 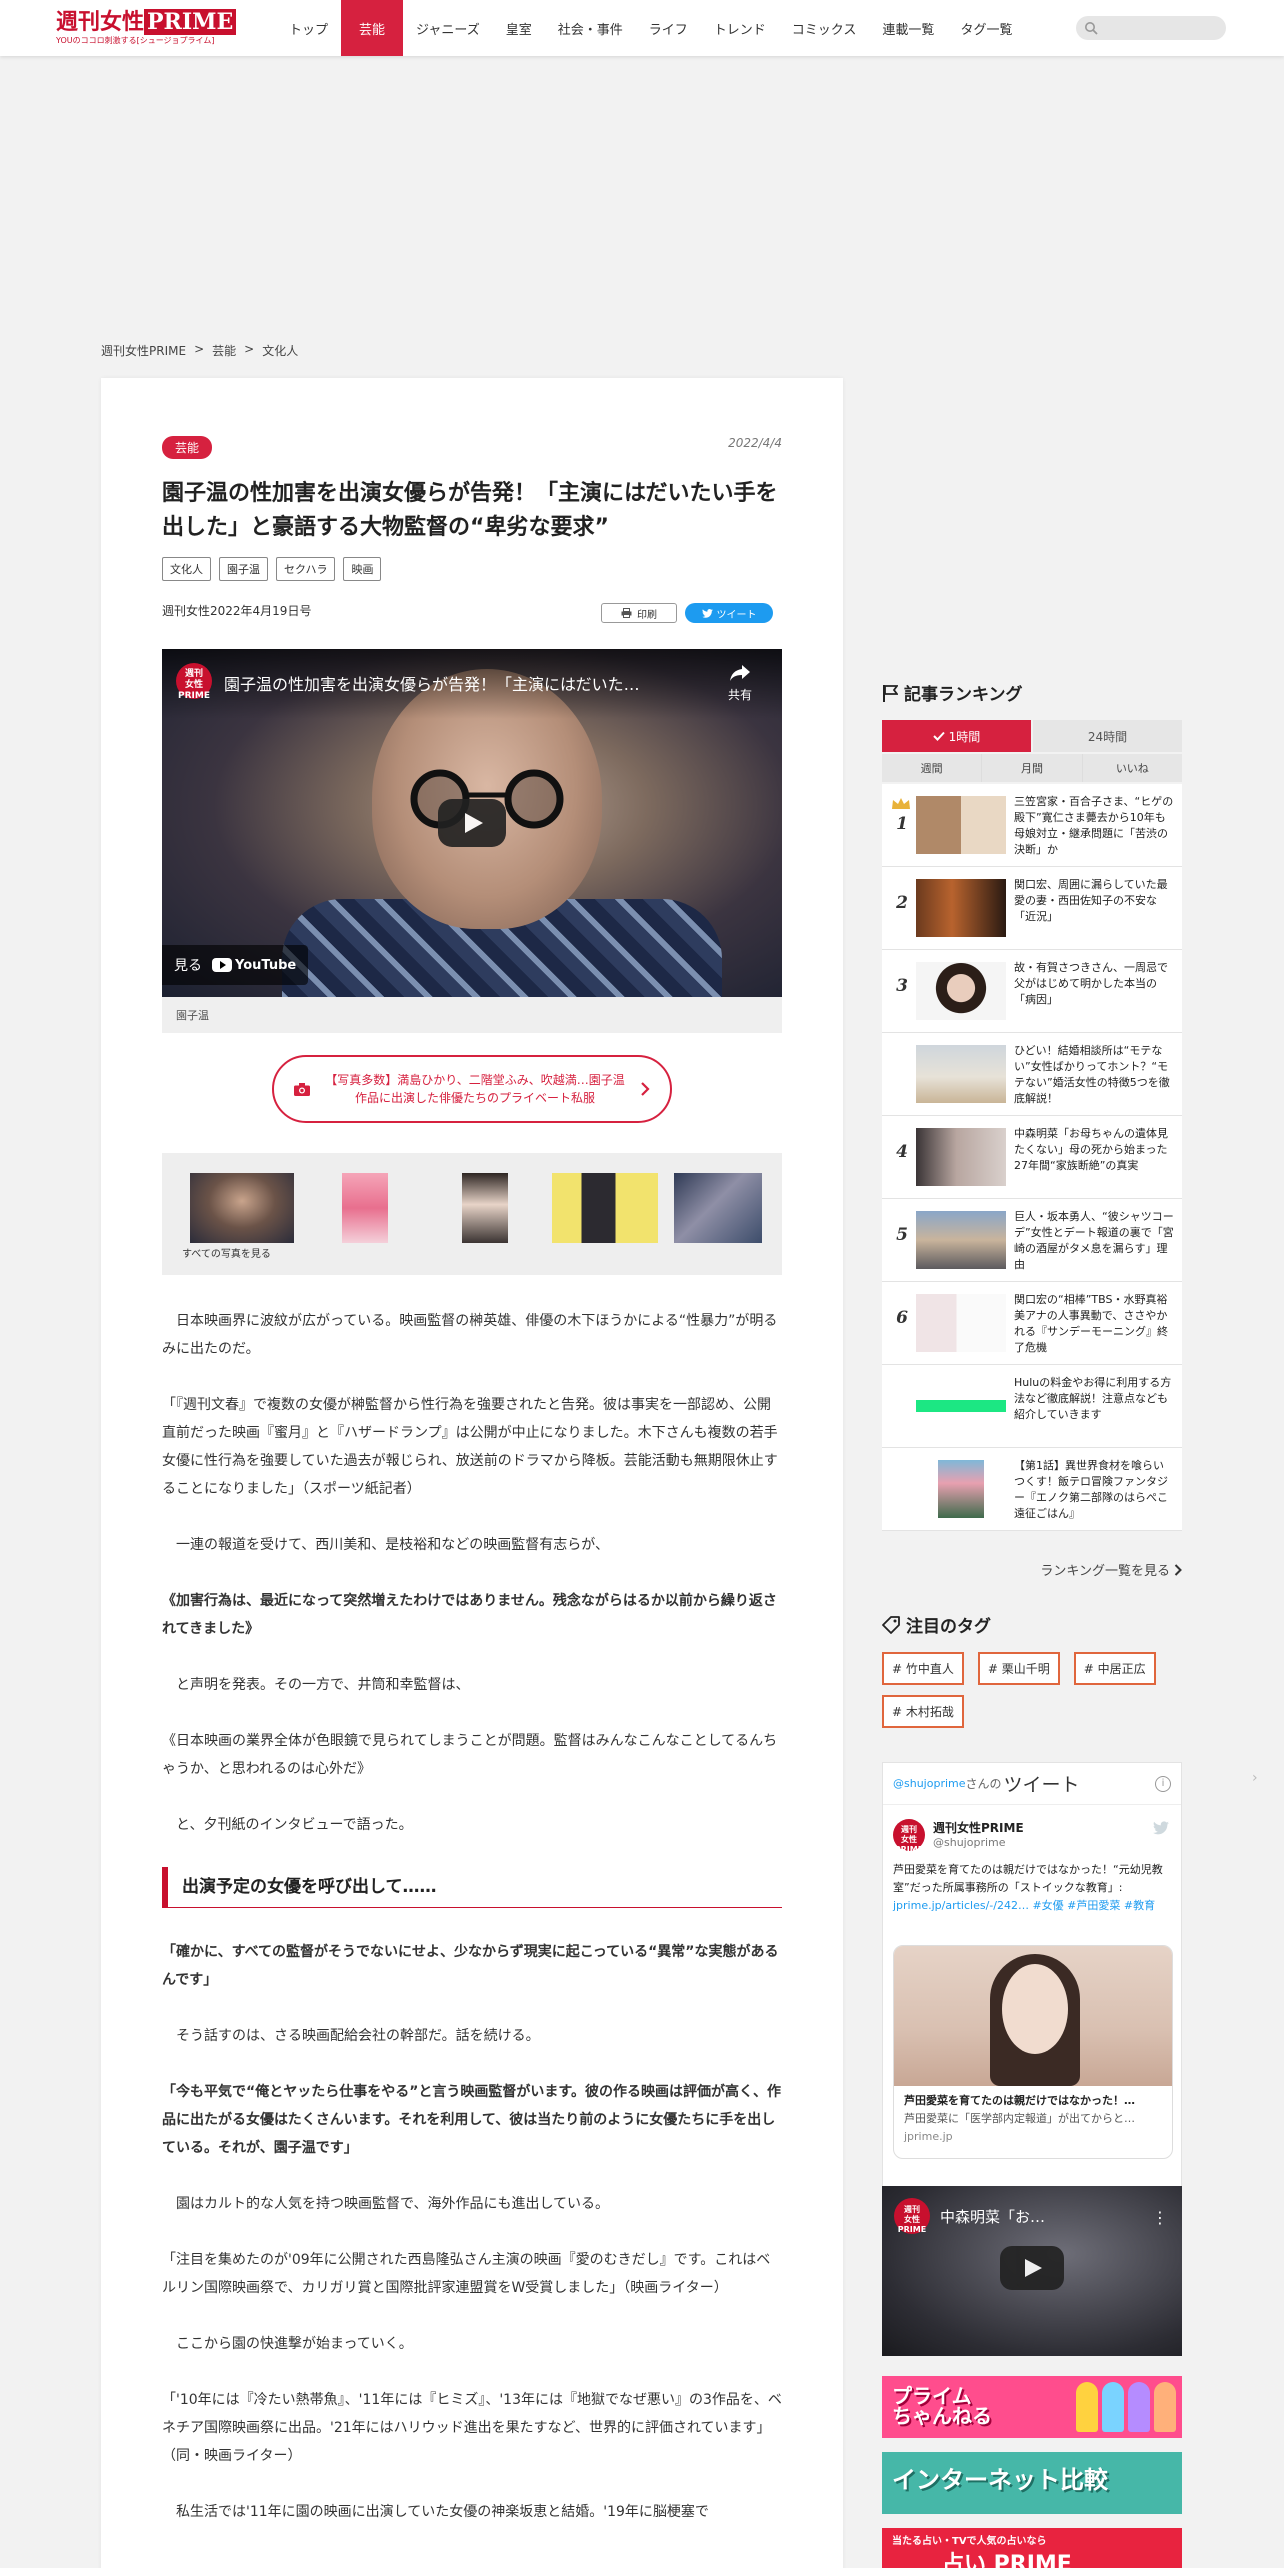 What do you see at coordinates (736, 615) in the screenshot?
I see `tweet-label: ツイート` at bounding box center [736, 615].